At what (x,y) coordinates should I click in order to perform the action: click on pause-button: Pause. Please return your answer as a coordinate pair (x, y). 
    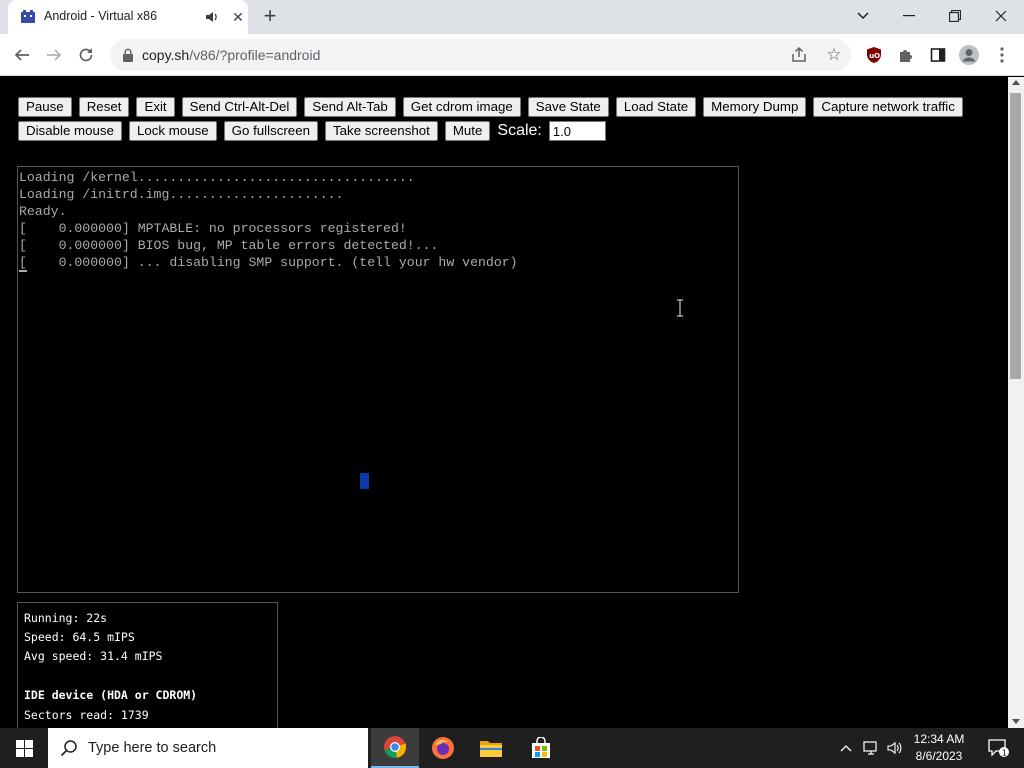
    Looking at the image, I should click on (45, 107).